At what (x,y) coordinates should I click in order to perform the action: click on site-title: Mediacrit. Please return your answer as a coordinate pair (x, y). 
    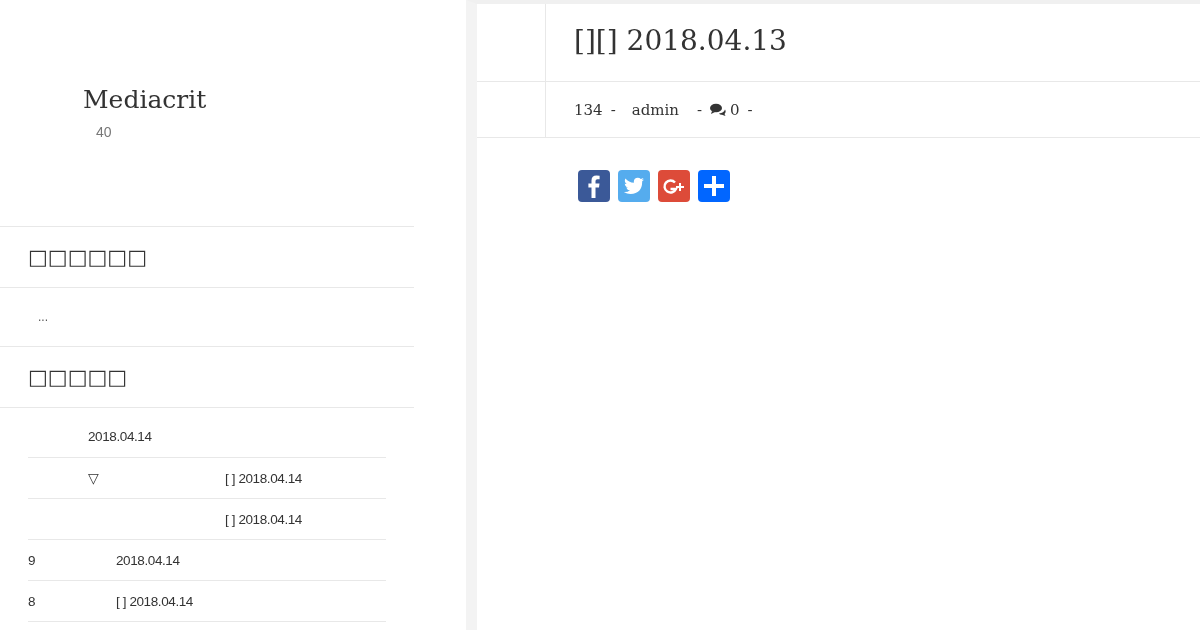
    Looking at the image, I should click on (145, 100).